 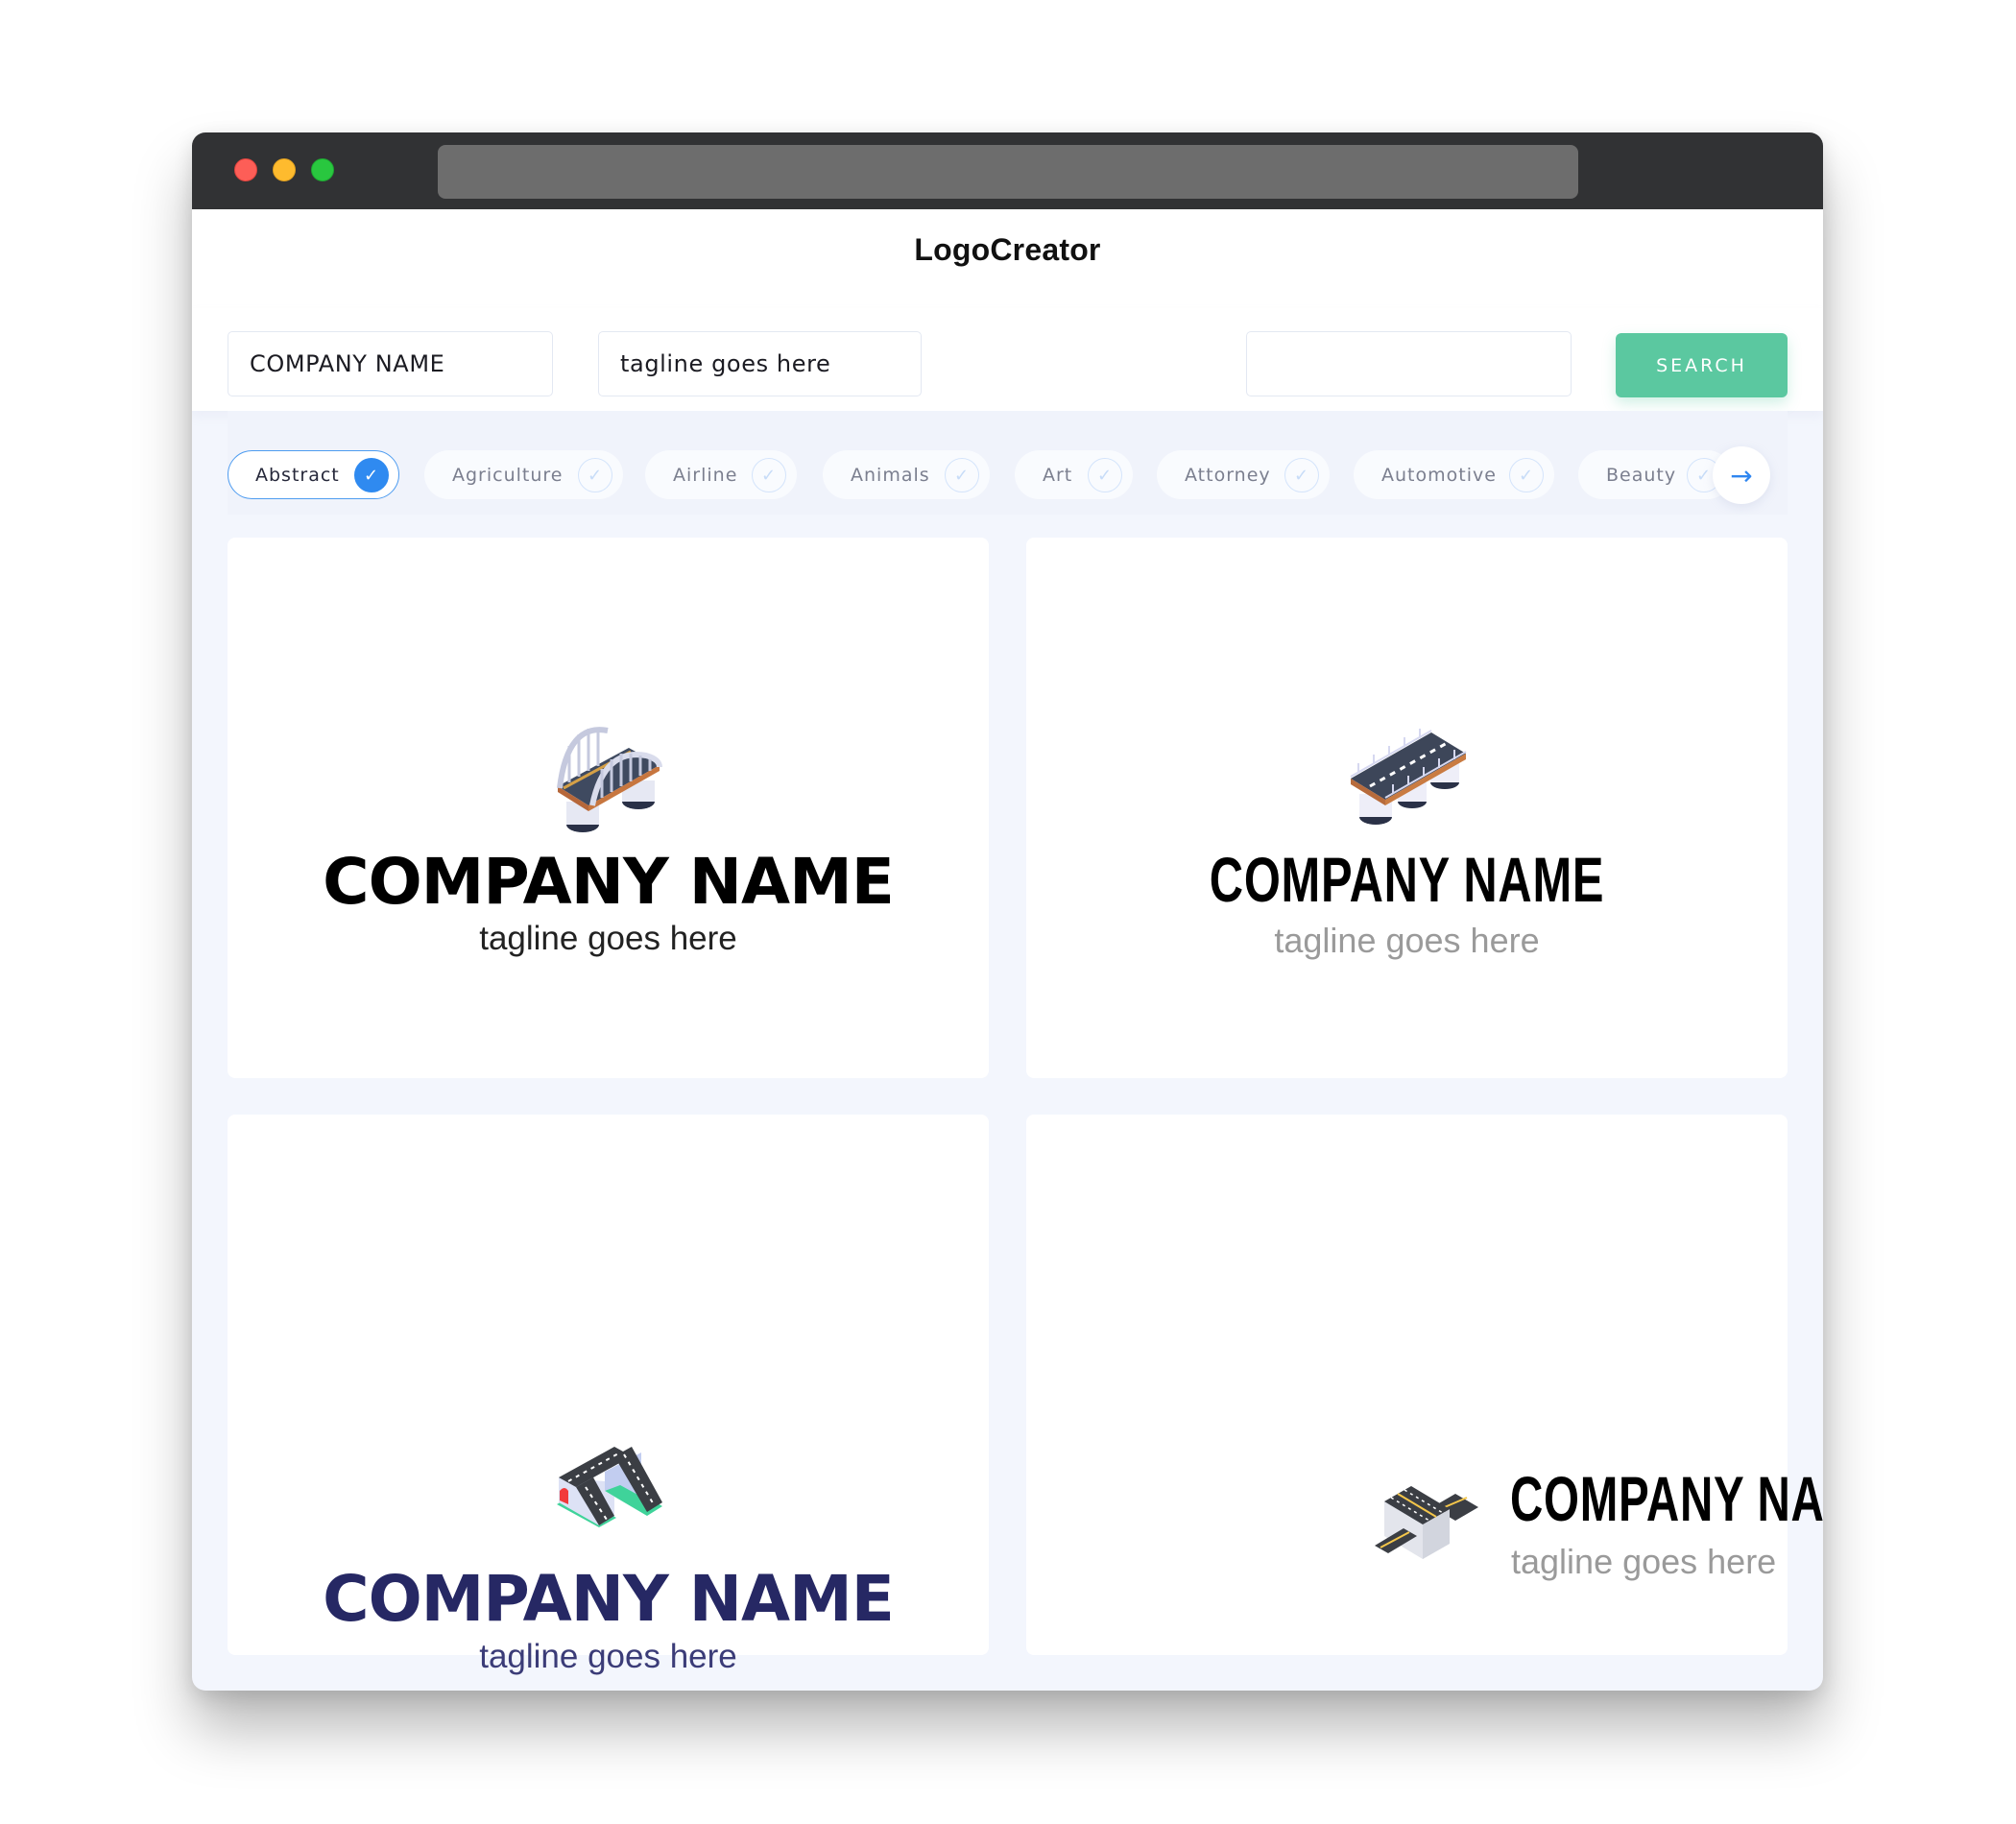 I want to click on minimize-window-button, so click(x=284, y=169).